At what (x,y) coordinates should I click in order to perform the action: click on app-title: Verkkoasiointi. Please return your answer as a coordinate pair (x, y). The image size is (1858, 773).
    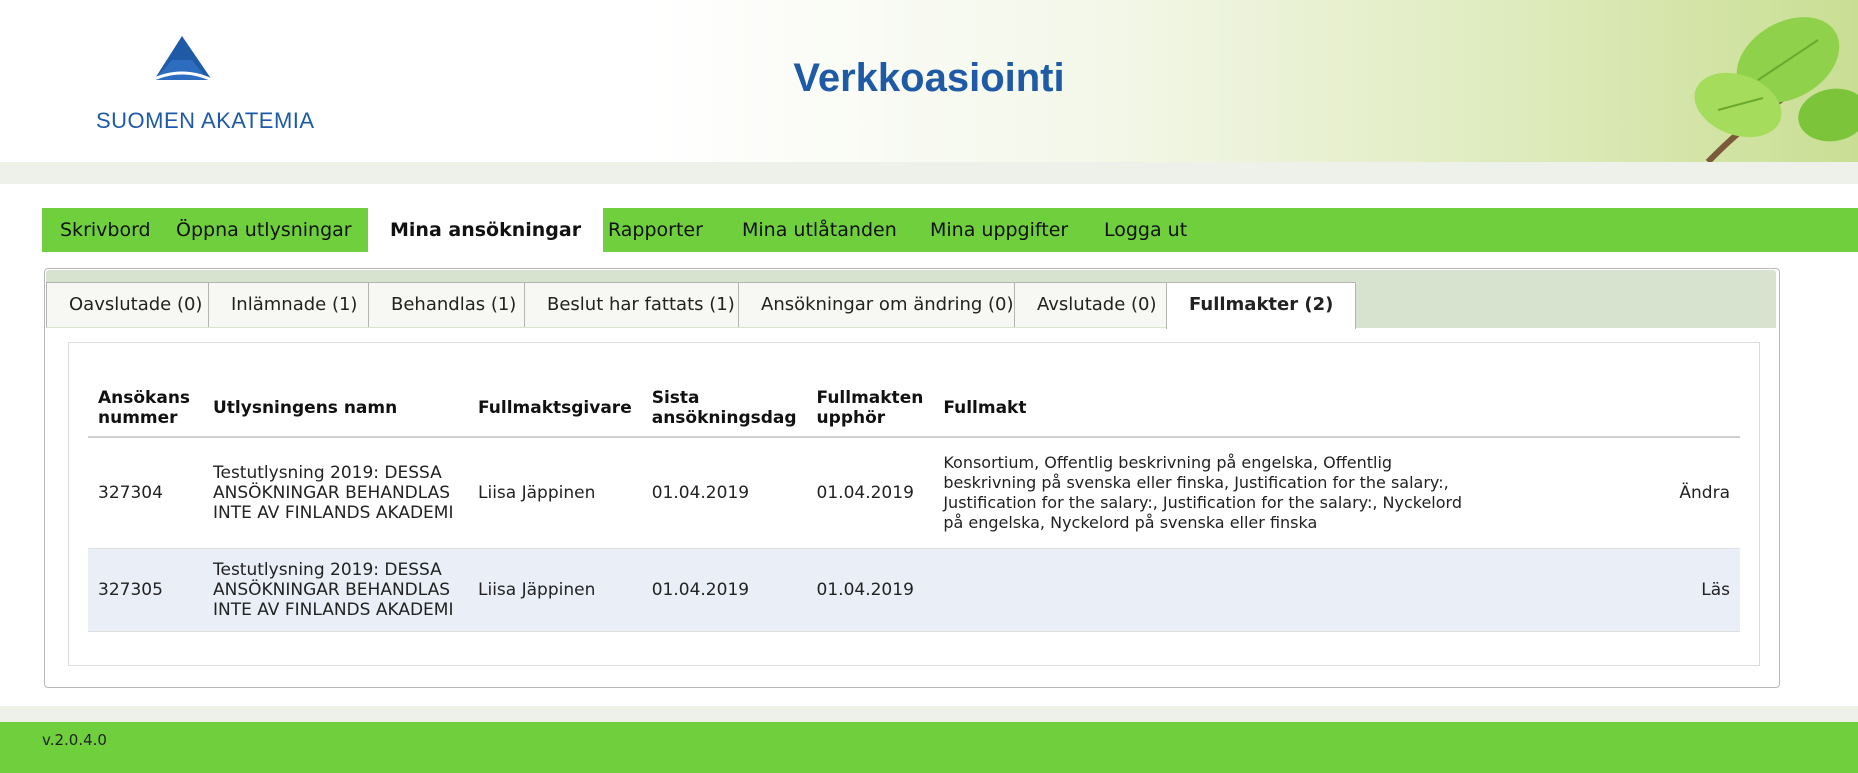
    Looking at the image, I should click on (929, 78).